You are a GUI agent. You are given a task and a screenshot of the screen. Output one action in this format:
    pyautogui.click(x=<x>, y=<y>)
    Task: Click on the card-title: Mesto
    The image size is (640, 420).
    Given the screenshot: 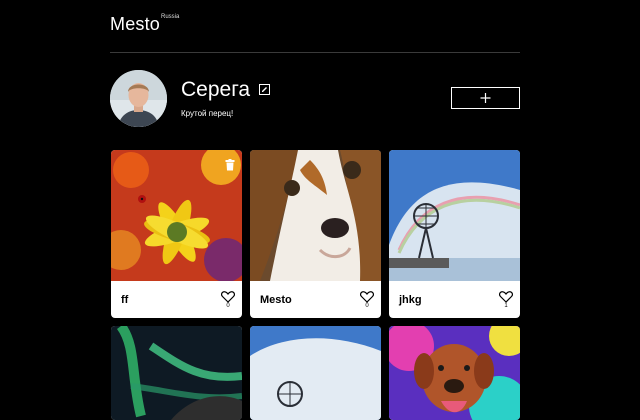 What is the action you would take?
    pyautogui.click(x=276, y=300)
    